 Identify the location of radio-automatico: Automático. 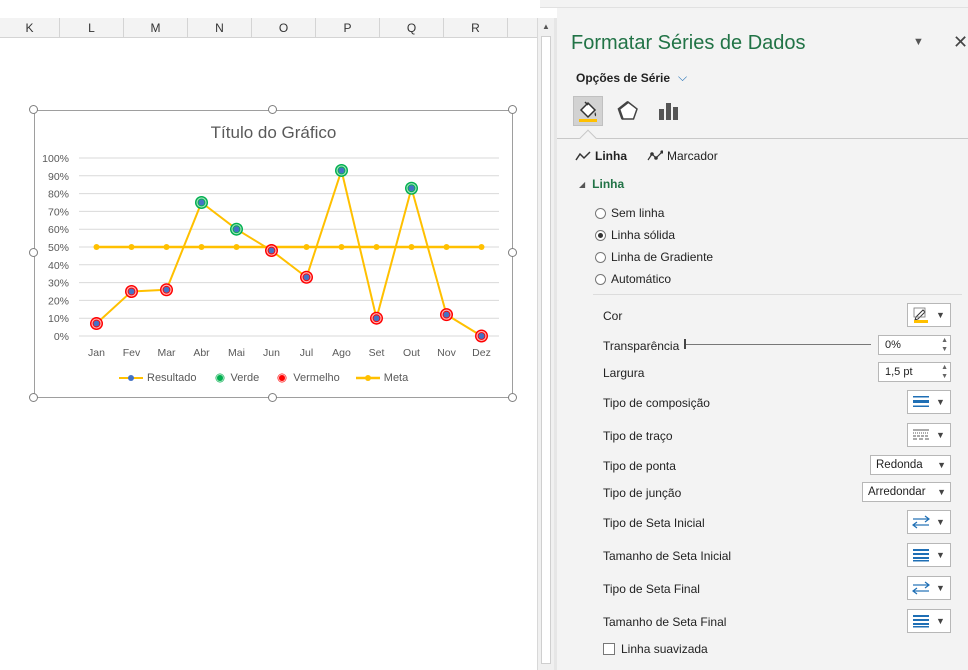
(633, 279).